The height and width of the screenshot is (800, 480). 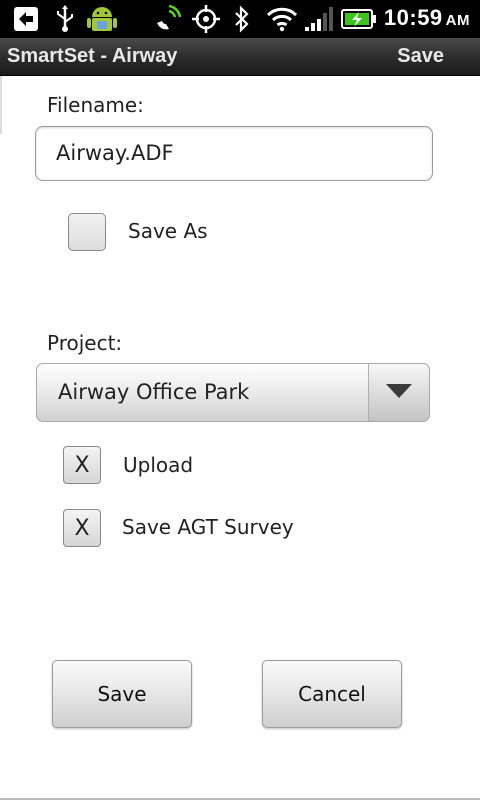 I want to click on filename-label: Filename:, so click(x=95, y=105).